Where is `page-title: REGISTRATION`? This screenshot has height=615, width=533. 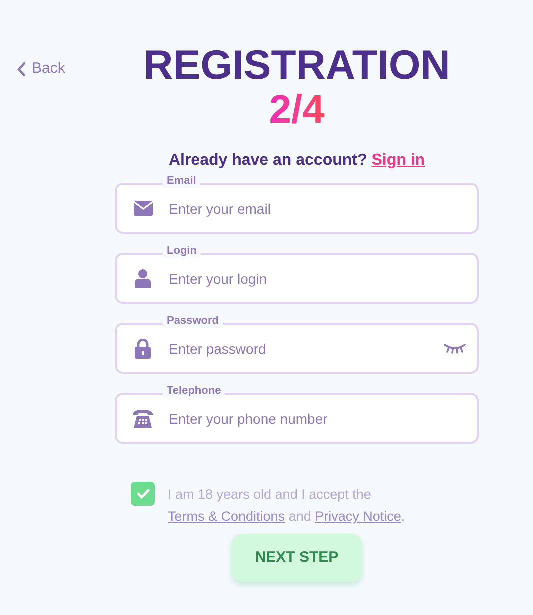 page-title: REGISTRATION is located at coordinates (297, 65).